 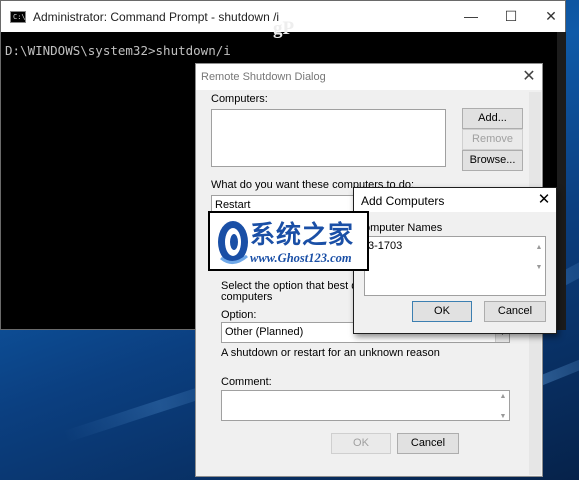 I want to click on acd-title: Add Computers, so click(x=403, y=201).